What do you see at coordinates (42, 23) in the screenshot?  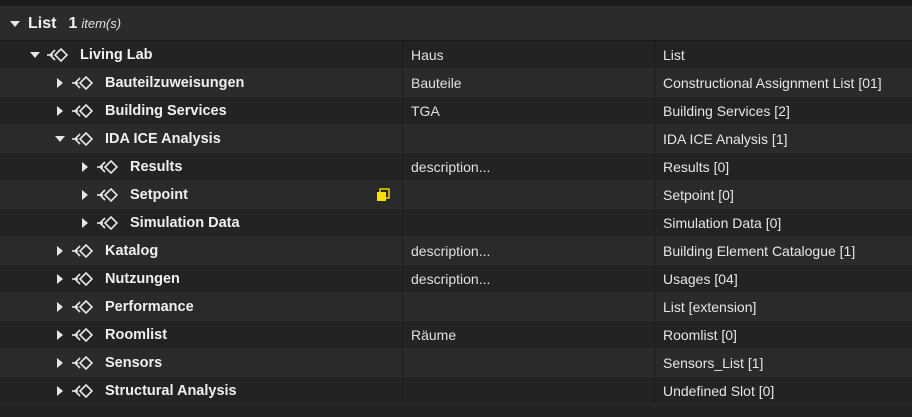 I see `list-title: List` at bounding box center [42, 23].